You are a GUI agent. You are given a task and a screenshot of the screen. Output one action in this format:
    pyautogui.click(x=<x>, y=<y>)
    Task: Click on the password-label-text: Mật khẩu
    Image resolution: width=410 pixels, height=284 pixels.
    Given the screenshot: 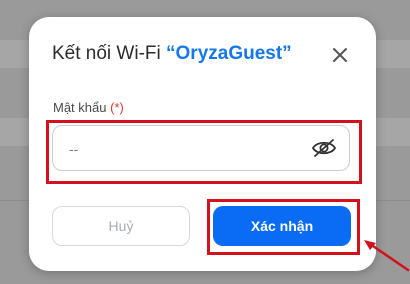 What is the action you would take?
    pyautogui.click(x=80, y=107)
    